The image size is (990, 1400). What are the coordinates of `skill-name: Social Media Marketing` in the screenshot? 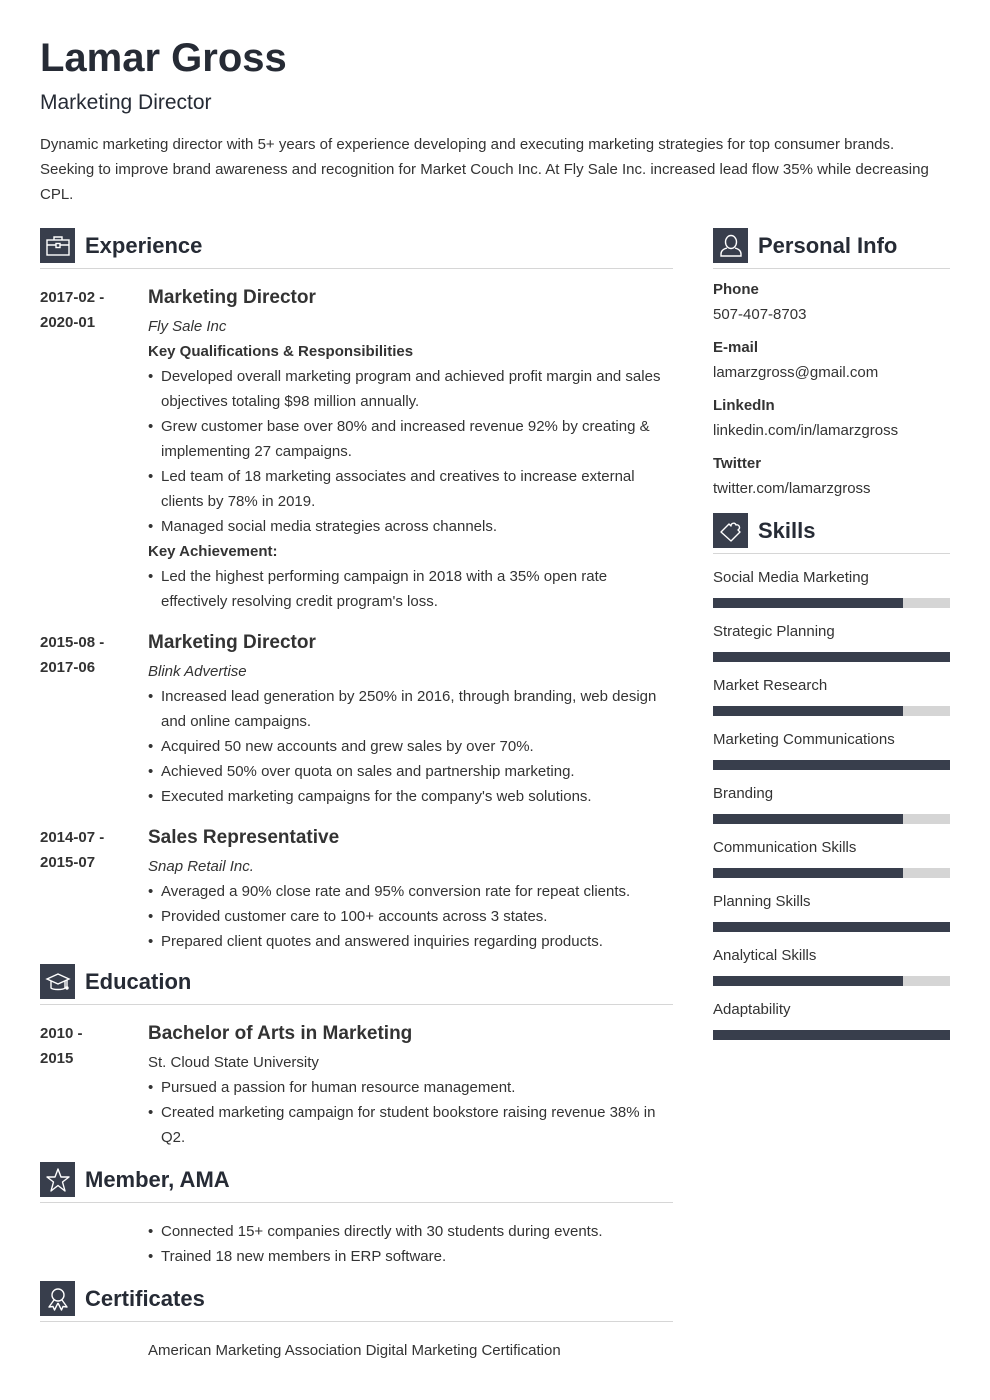 It's located at (791, 577).